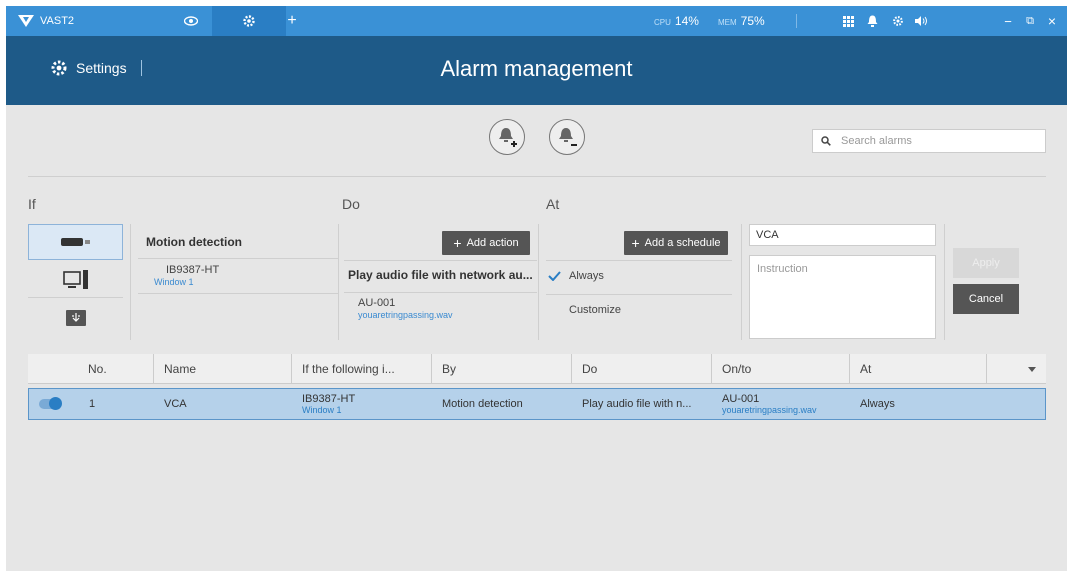 Image resolution: width=1067 pixels, height=571 pixels. Describe the element at coordinates (92, 369) in the screenshot. I see `column-header-no: No.` at that location.